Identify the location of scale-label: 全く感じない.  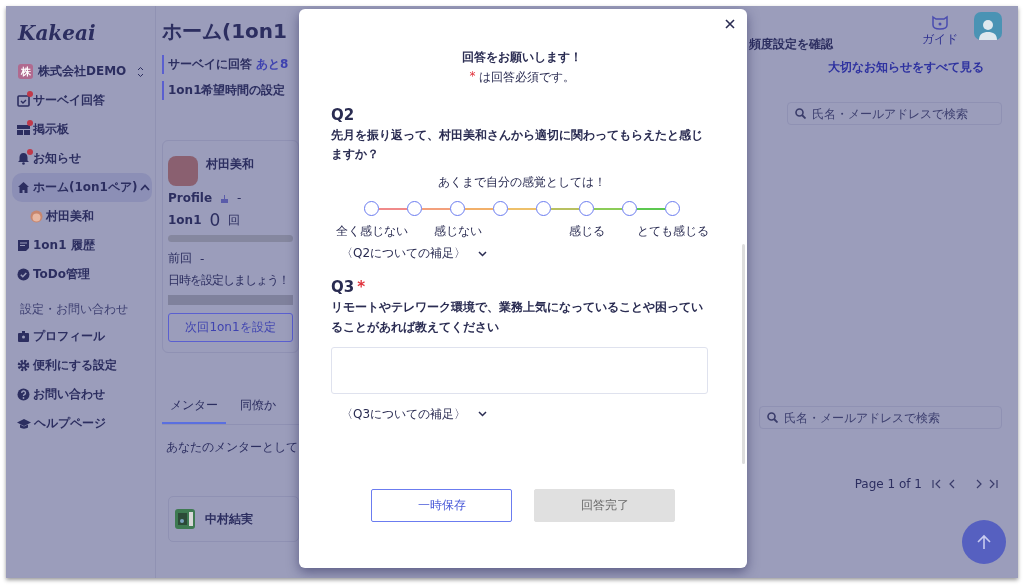
(371, 230).